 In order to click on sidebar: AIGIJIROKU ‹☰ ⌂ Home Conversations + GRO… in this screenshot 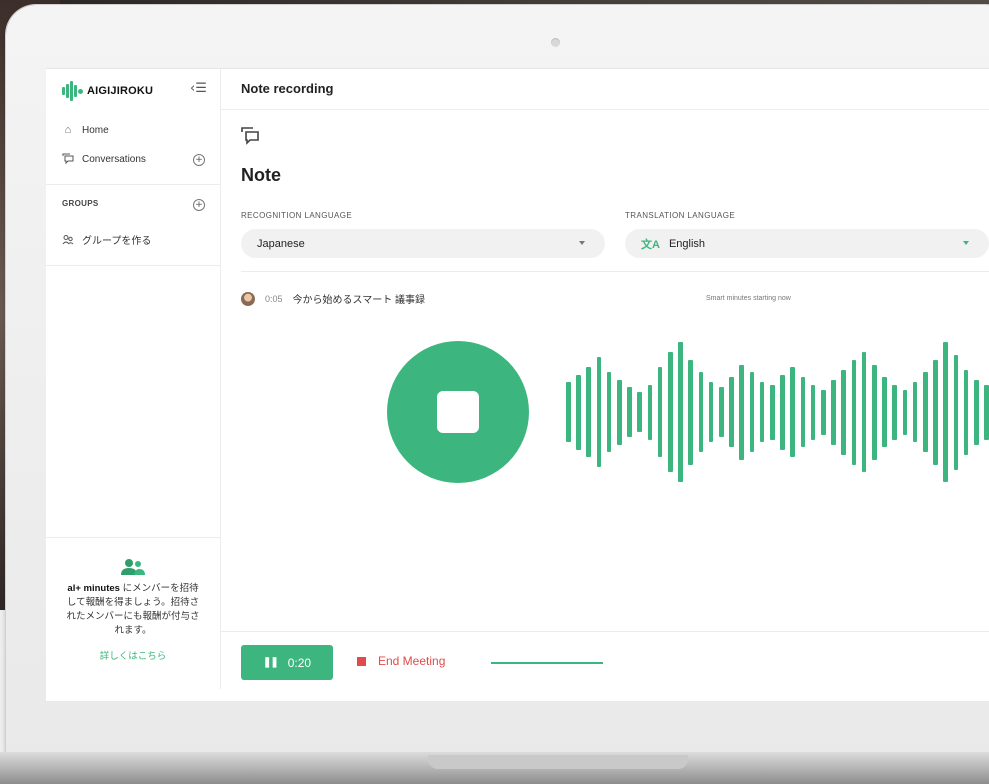, I will do `click(133, 379)`.